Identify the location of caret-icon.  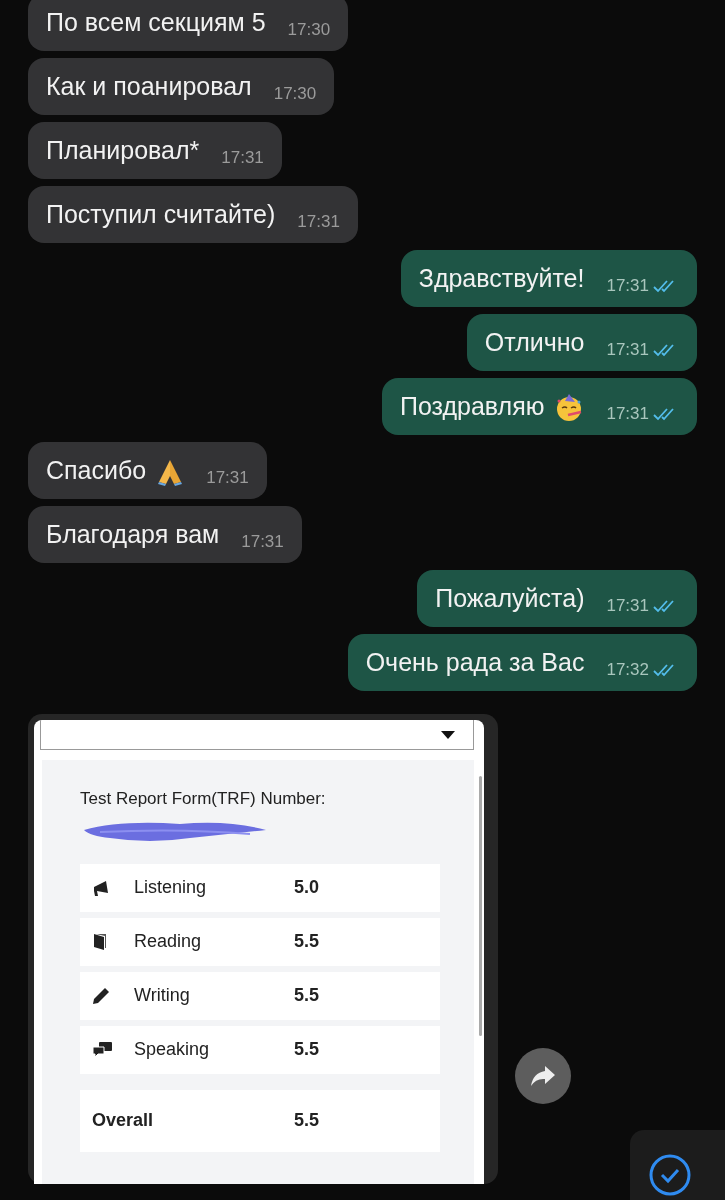
(448, 734).